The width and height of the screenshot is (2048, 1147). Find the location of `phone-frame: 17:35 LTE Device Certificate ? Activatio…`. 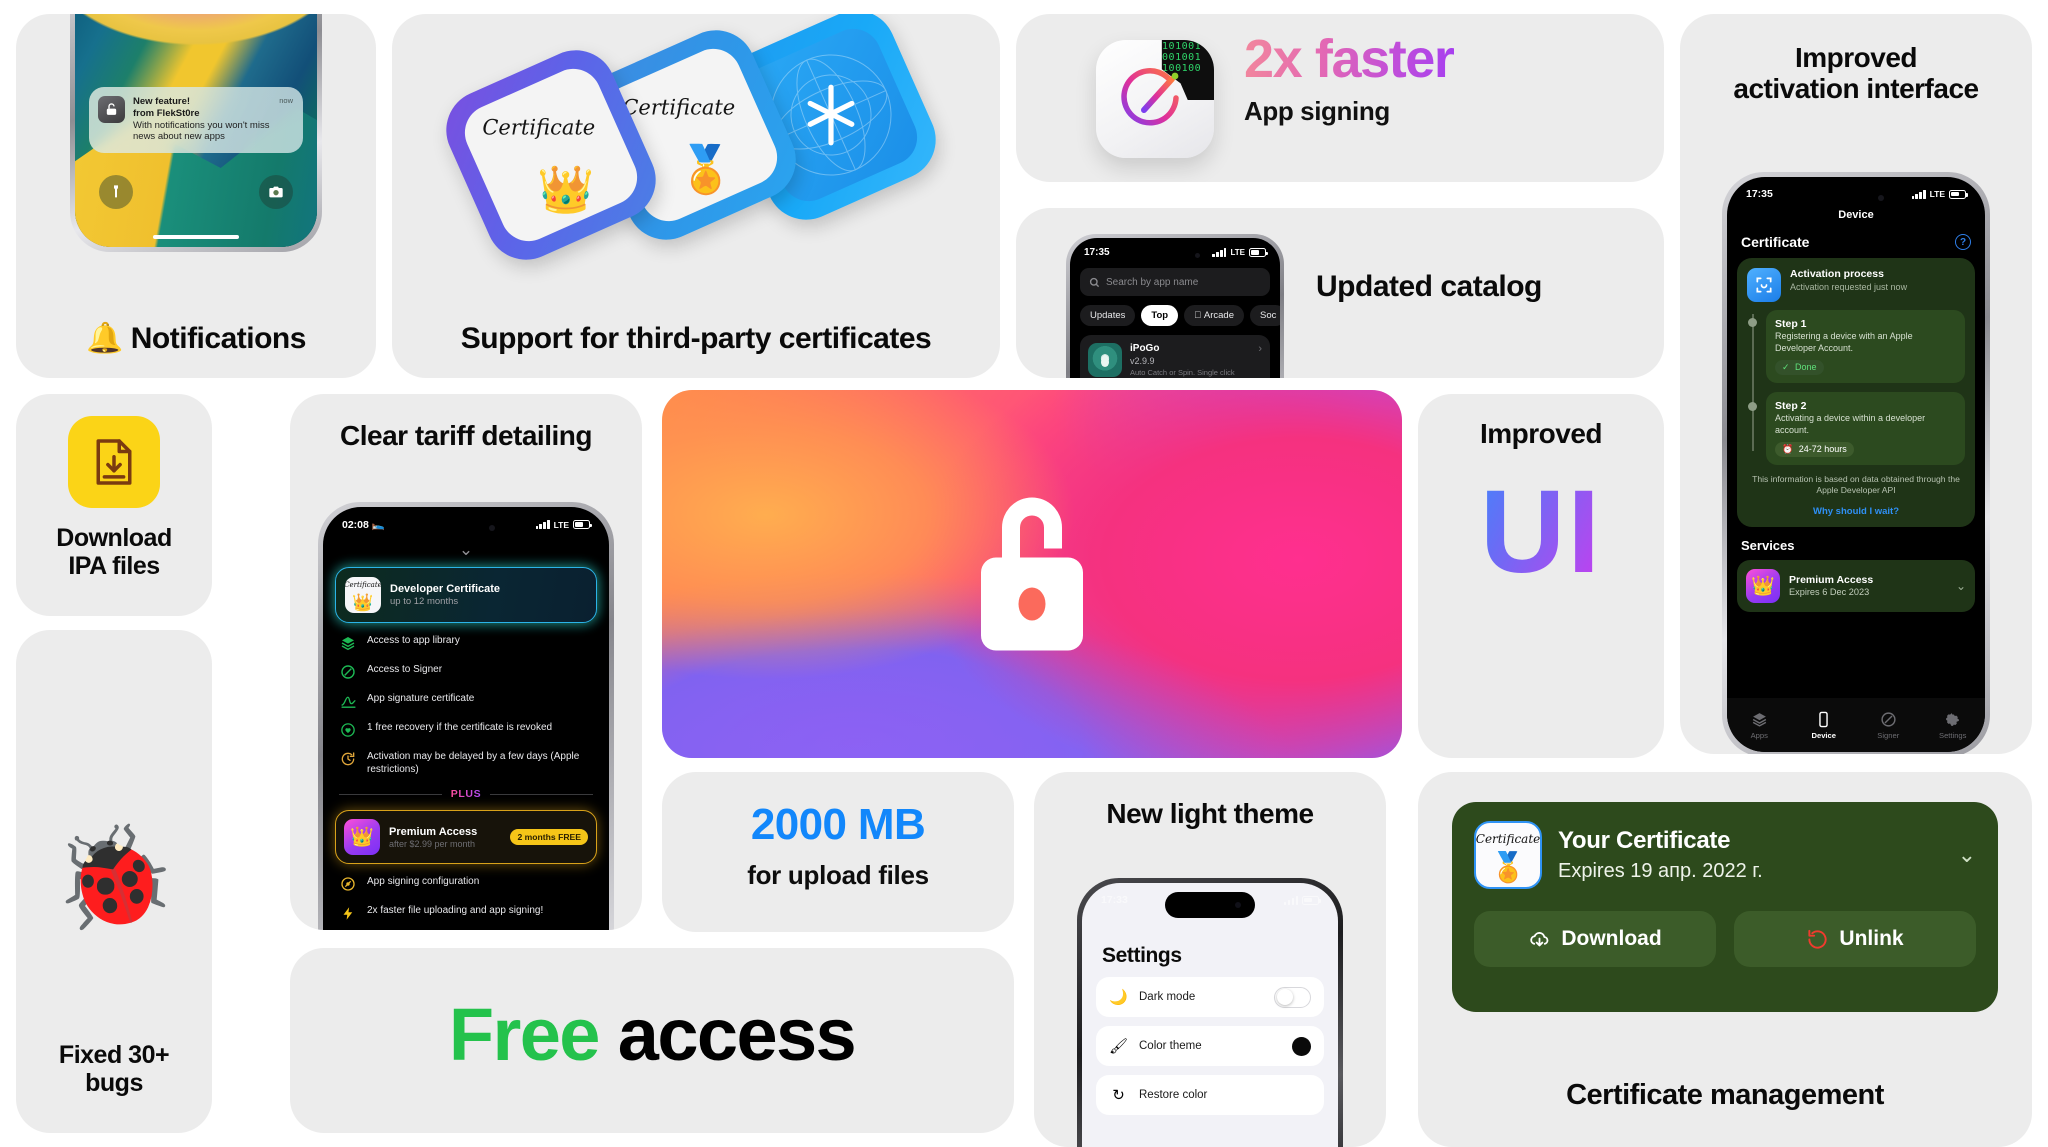

phone-frame: 17:35 LTE Device Certificate ? Activatio… is located at coordinates (1856, 463).